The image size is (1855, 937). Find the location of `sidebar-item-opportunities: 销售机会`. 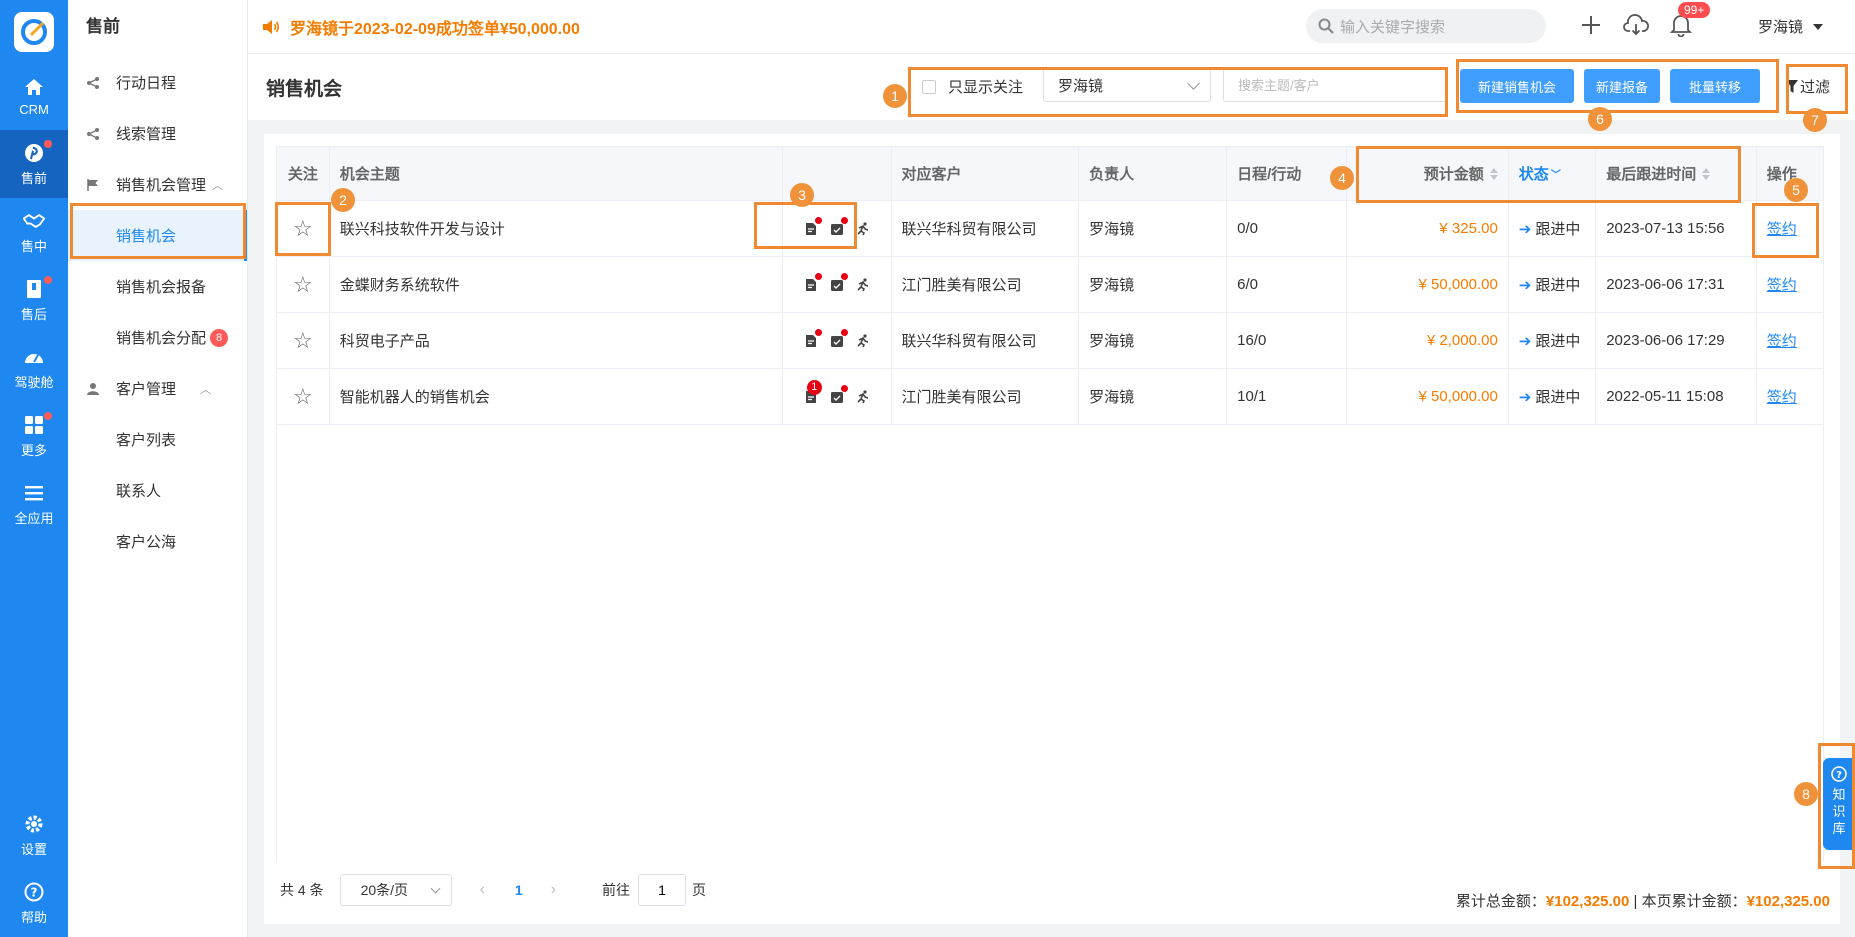

sidebar-item-opportunities: 销售机会 is located at coordinates (157, 235).